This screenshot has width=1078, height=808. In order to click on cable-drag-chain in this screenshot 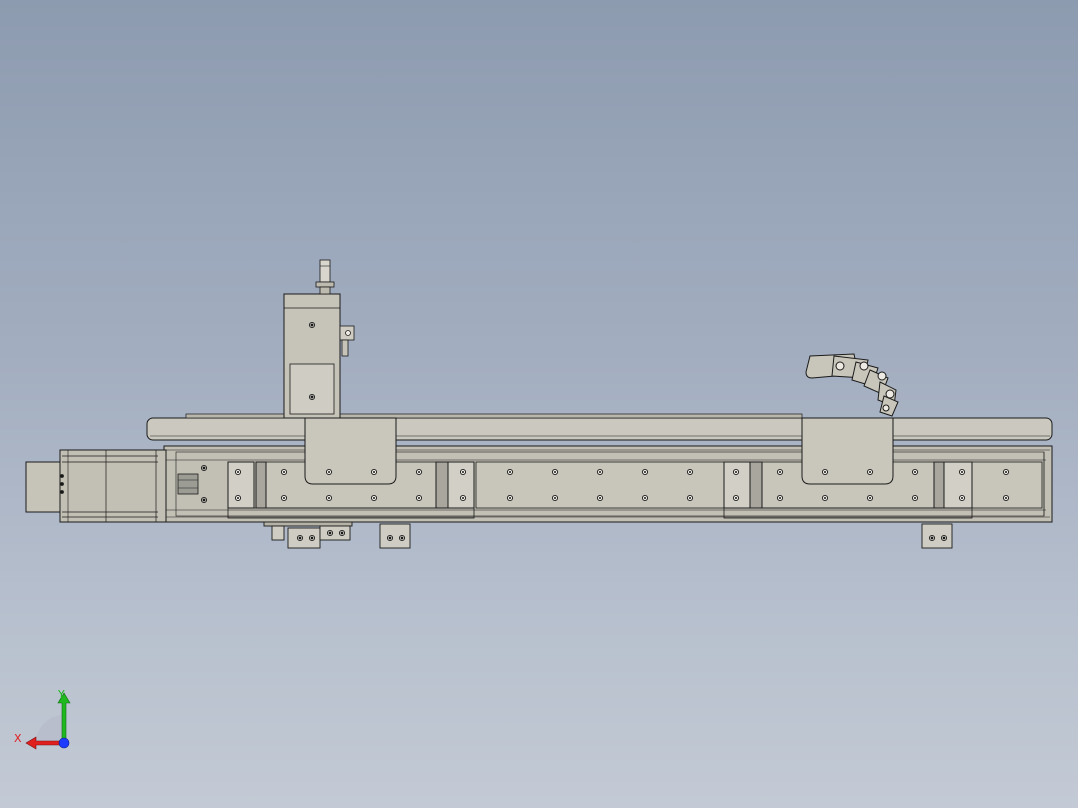, I will do `click(852, 385)`.